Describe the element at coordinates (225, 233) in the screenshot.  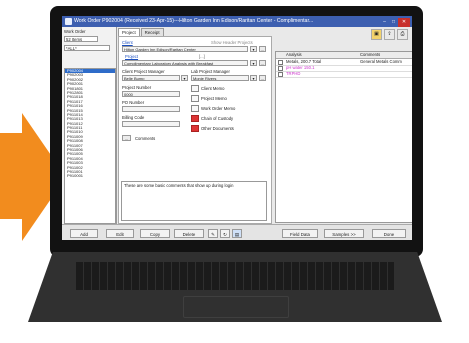
I see `refresh-icon: ↻` at that location.